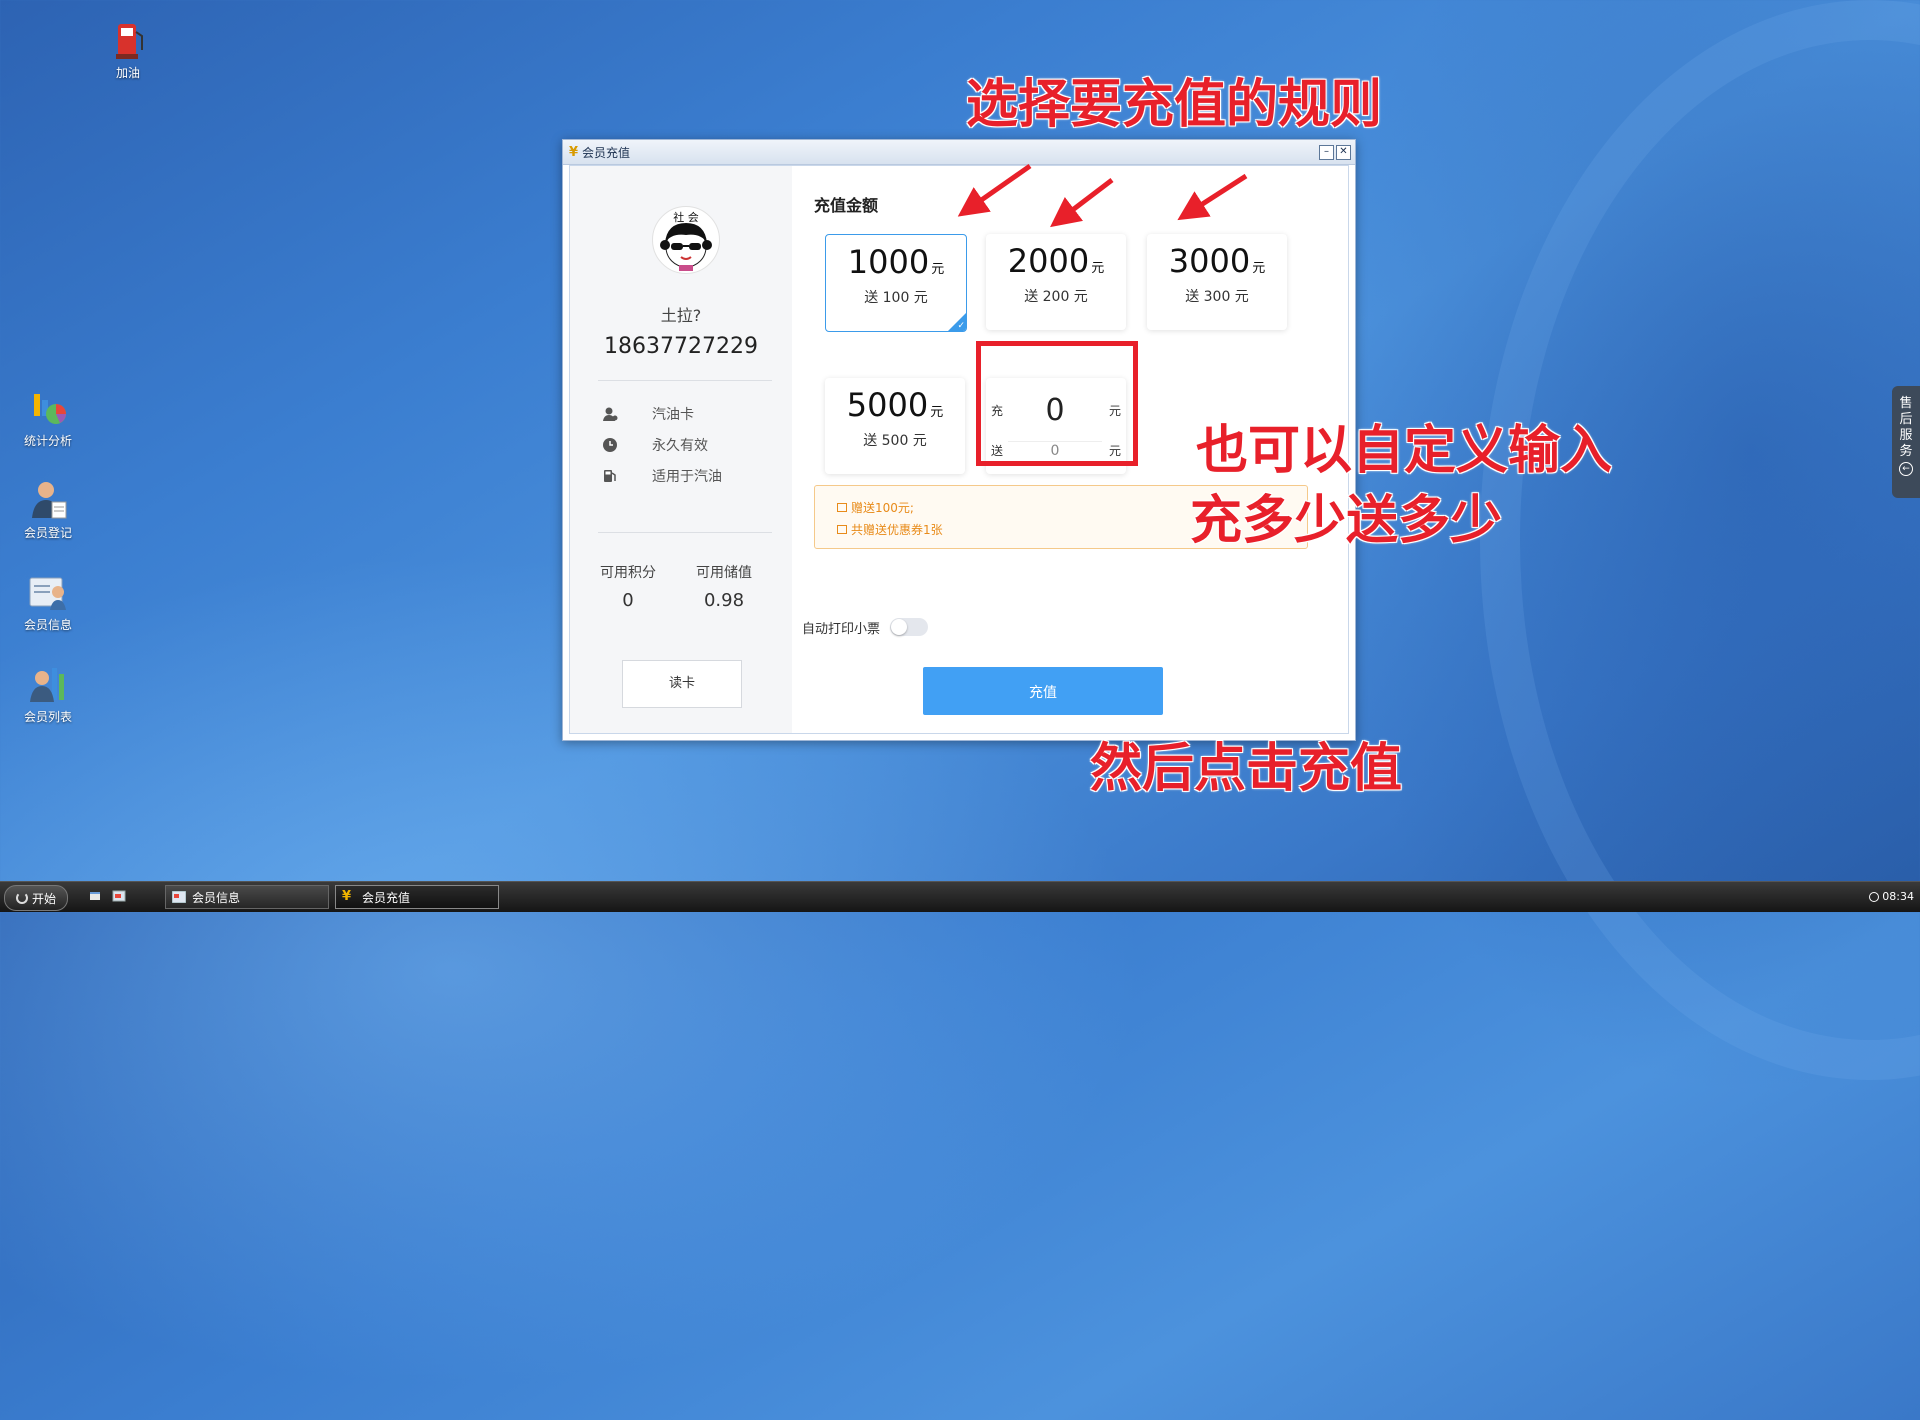 Image resolution: width=1920 pixels, height=1420 pixels. I want to click on taskbar-item-member-info: 会员信息, so click(247, 897).